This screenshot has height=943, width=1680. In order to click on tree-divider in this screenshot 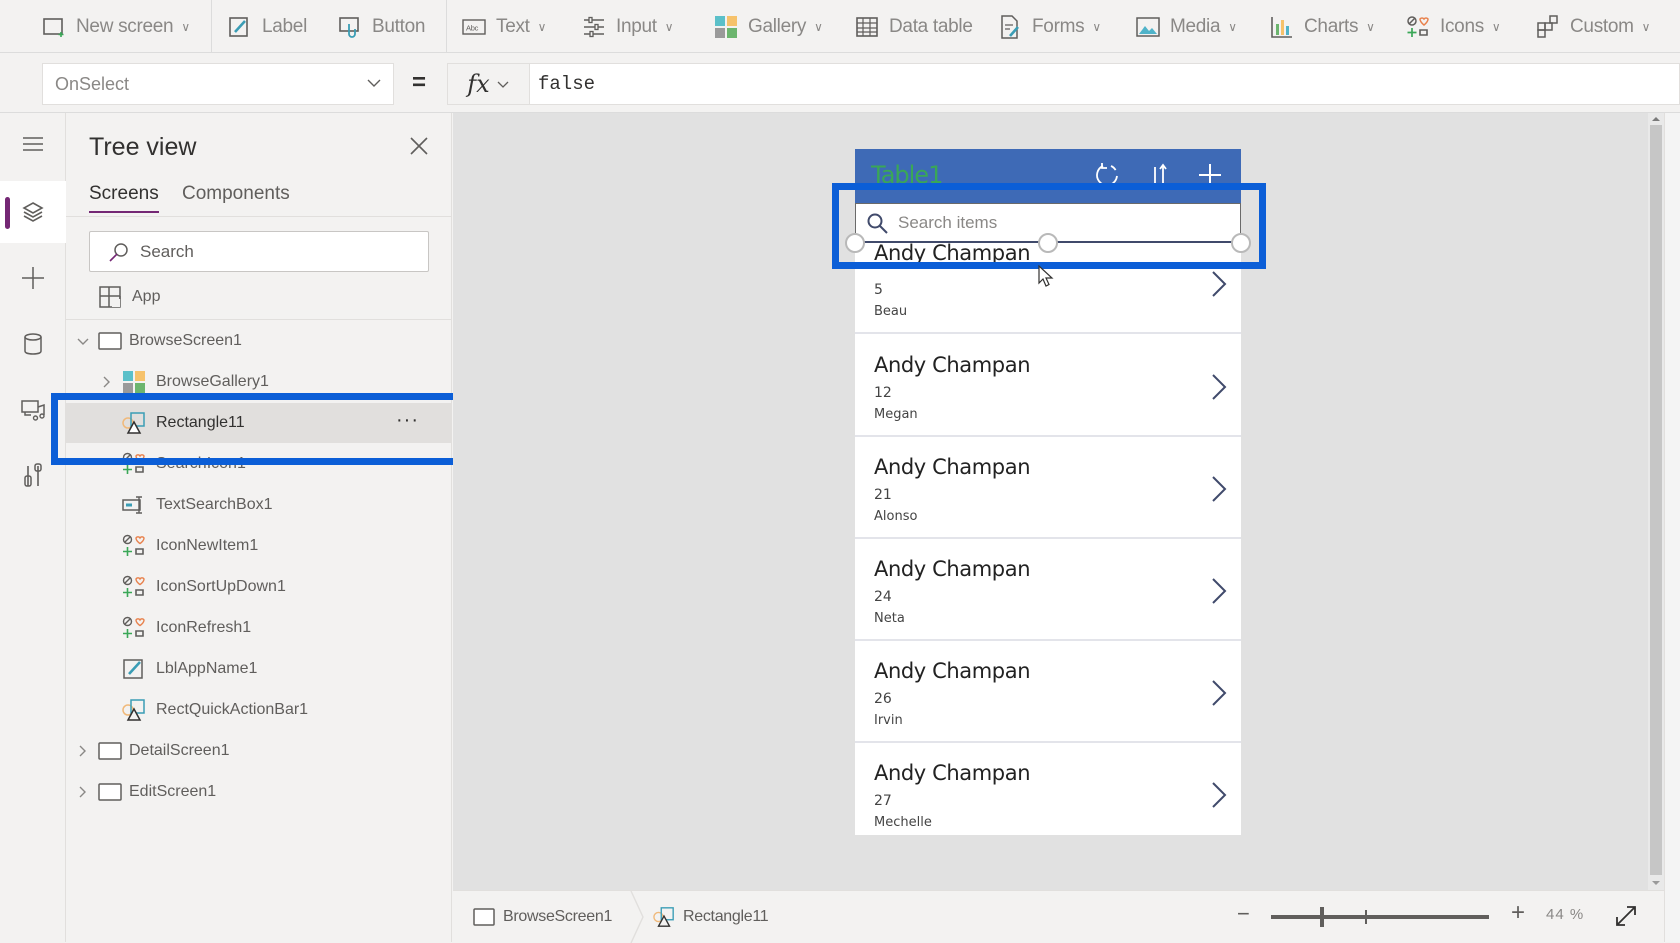, I will do `click(259, 319)`.